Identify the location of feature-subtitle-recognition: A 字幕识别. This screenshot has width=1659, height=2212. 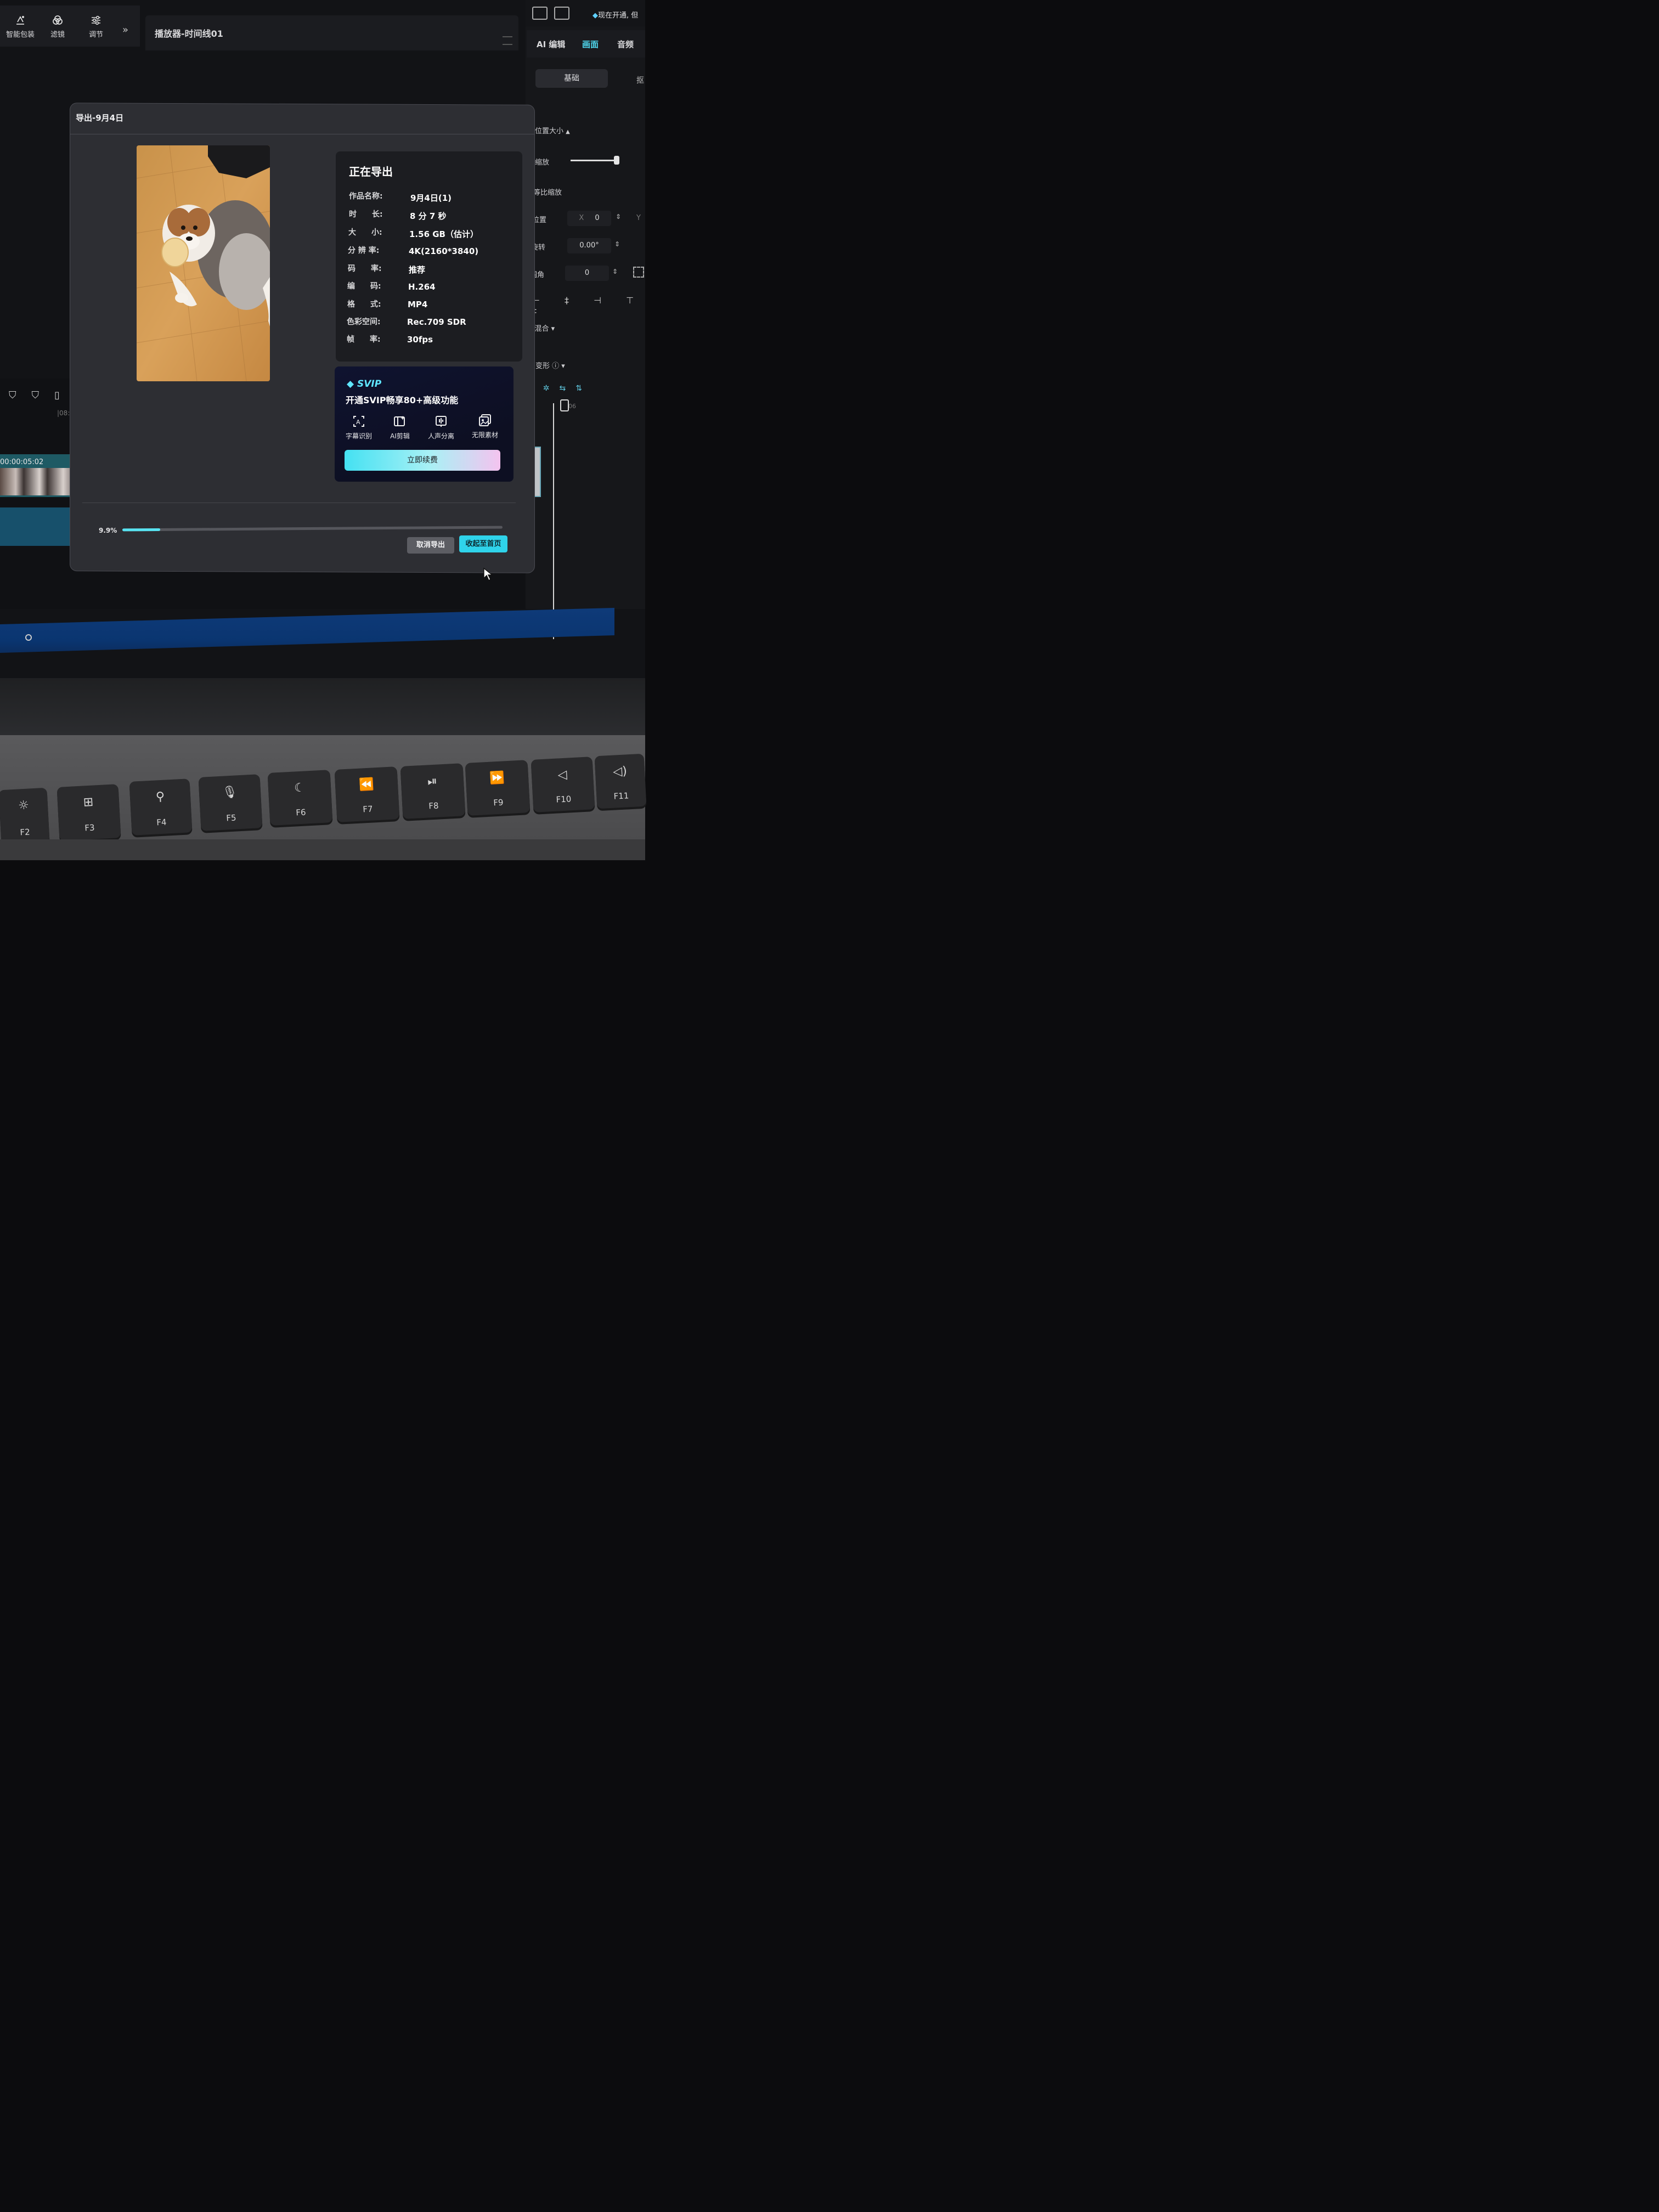
(359, 428).